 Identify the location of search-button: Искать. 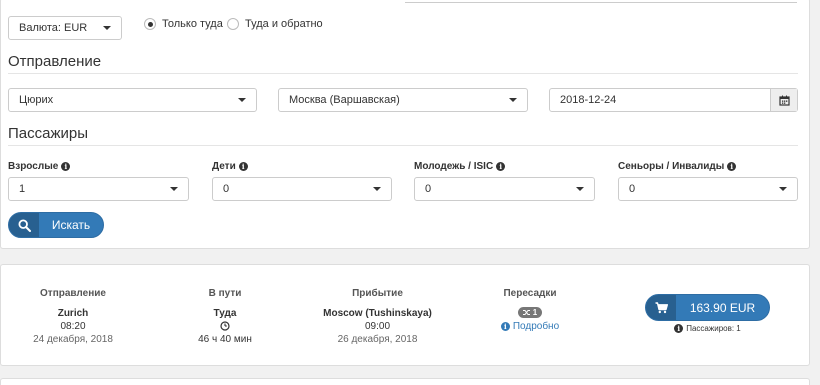
(56, 225).